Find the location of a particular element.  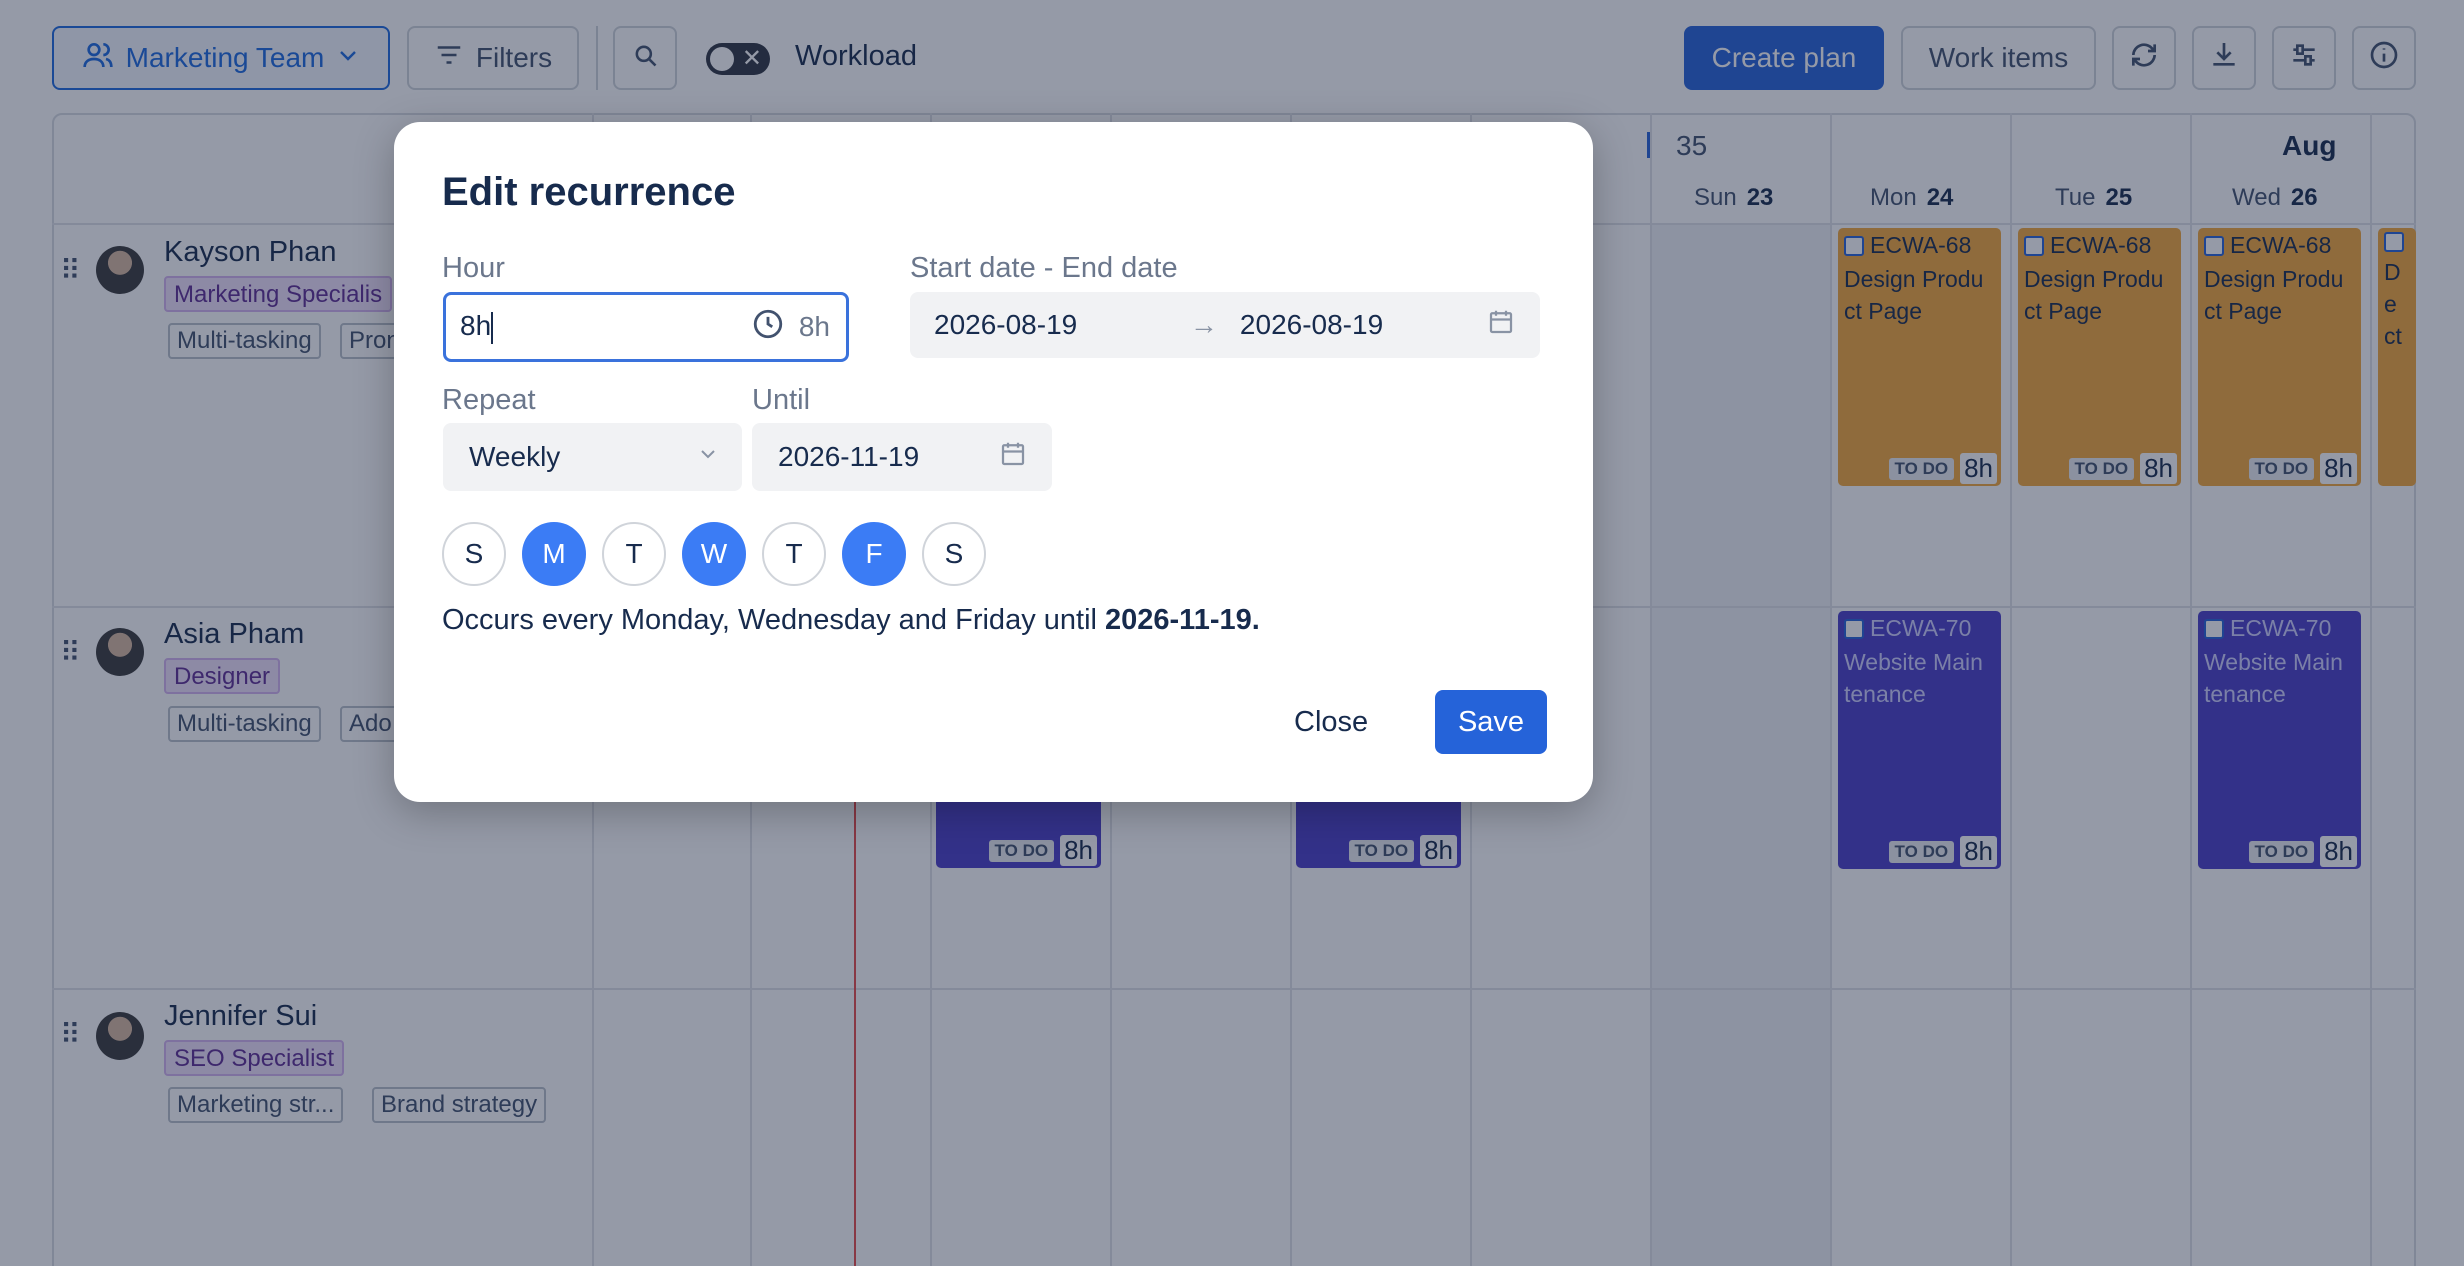

weekday-friday-toggle: F is located at coordinates (874, 554).